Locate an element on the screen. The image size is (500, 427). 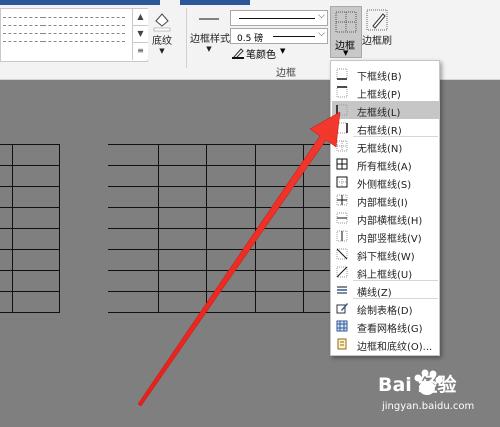
watermark-url: jingyan.baidu.com is located at coordinates (428, 406).